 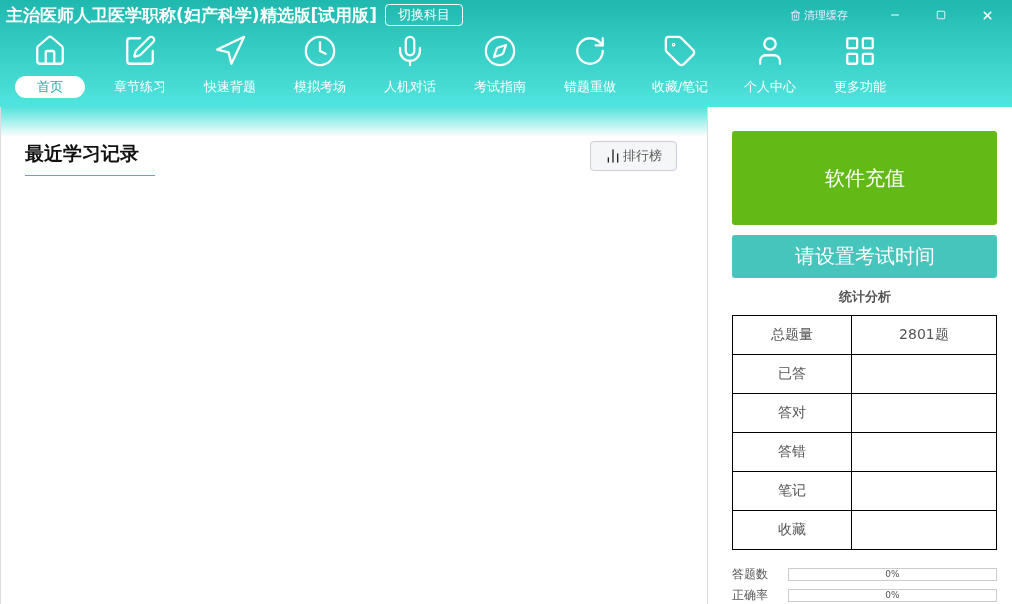 What do you see at coordinates (860, 87) in the screenshot?
I see `nav-tab: 更多功能` at bounding box center [860, 87].